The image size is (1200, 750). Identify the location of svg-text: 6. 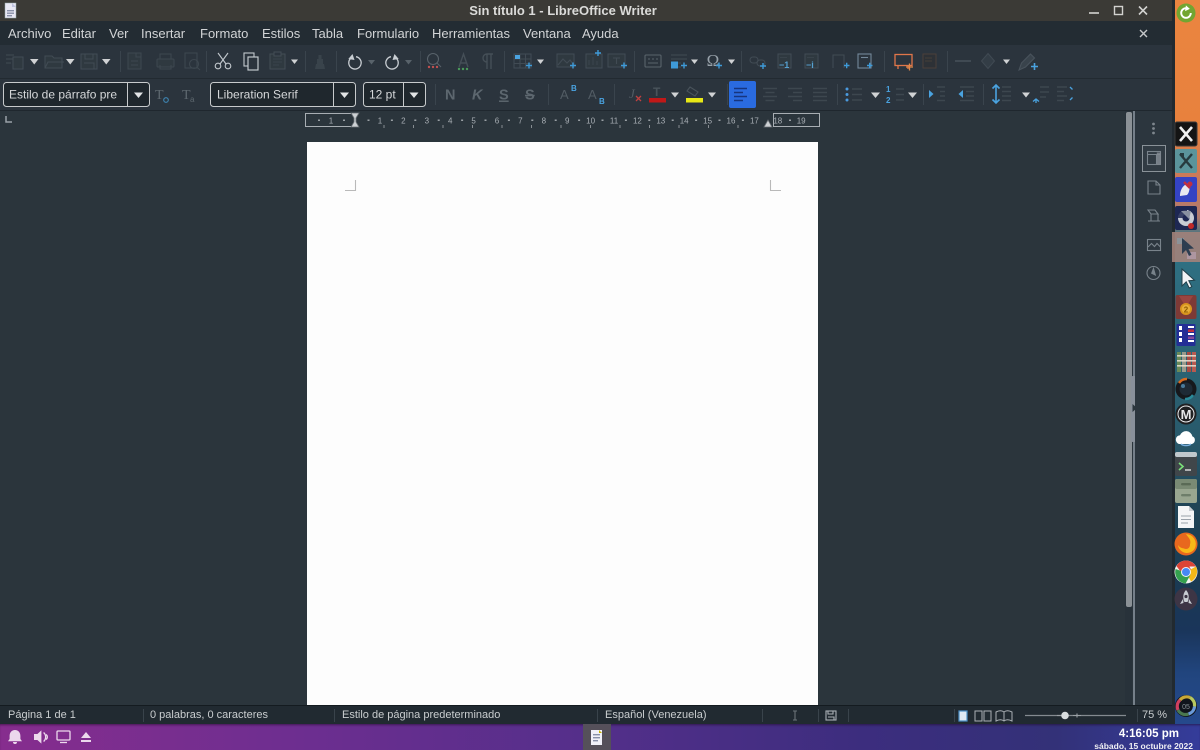
(497, 121).